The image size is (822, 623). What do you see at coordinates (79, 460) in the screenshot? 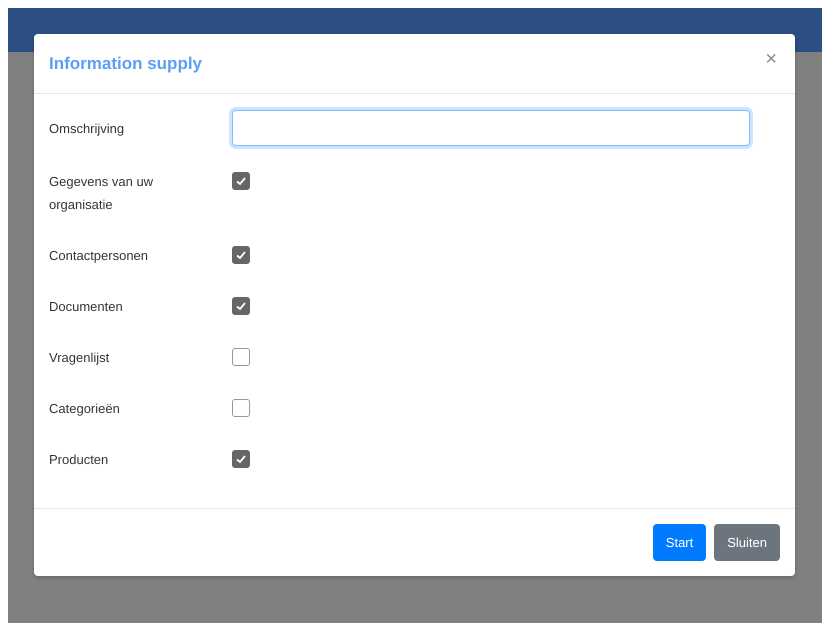
I see `field-label: Producten` at bounding box center [79, 460].